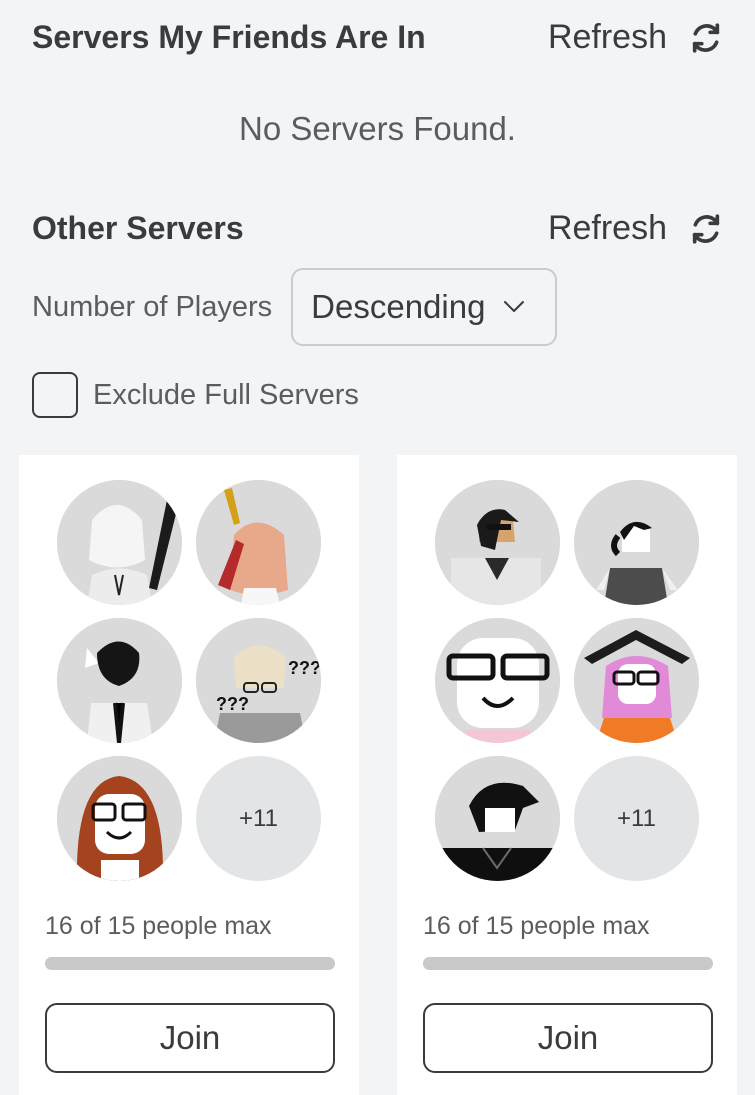  I want to click on avatar-blonde-glasses-question-icon: ??? ???, so click(258, 680).